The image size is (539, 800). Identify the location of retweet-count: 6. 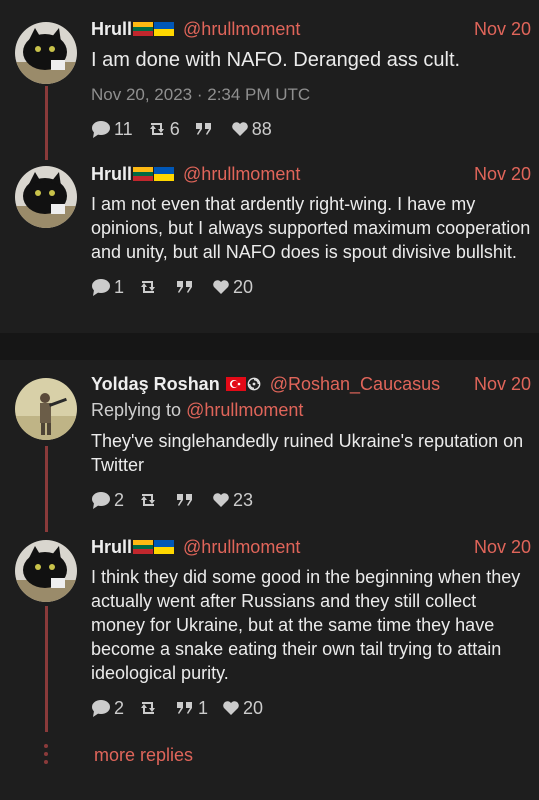
(174, 128).